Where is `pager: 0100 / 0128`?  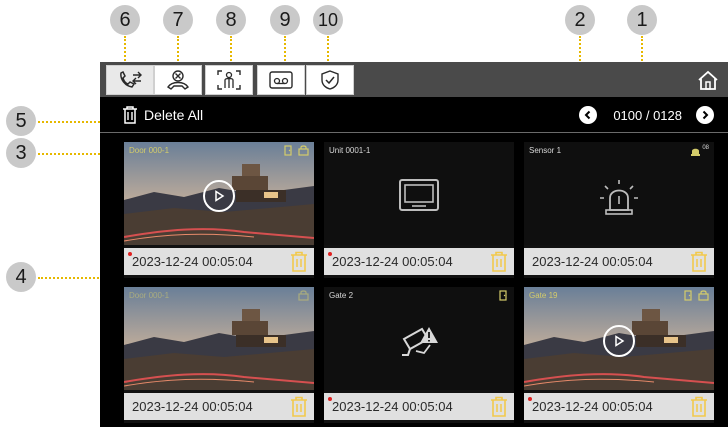 pager: 0100 / 0128 is located at coordinates (646, 115).